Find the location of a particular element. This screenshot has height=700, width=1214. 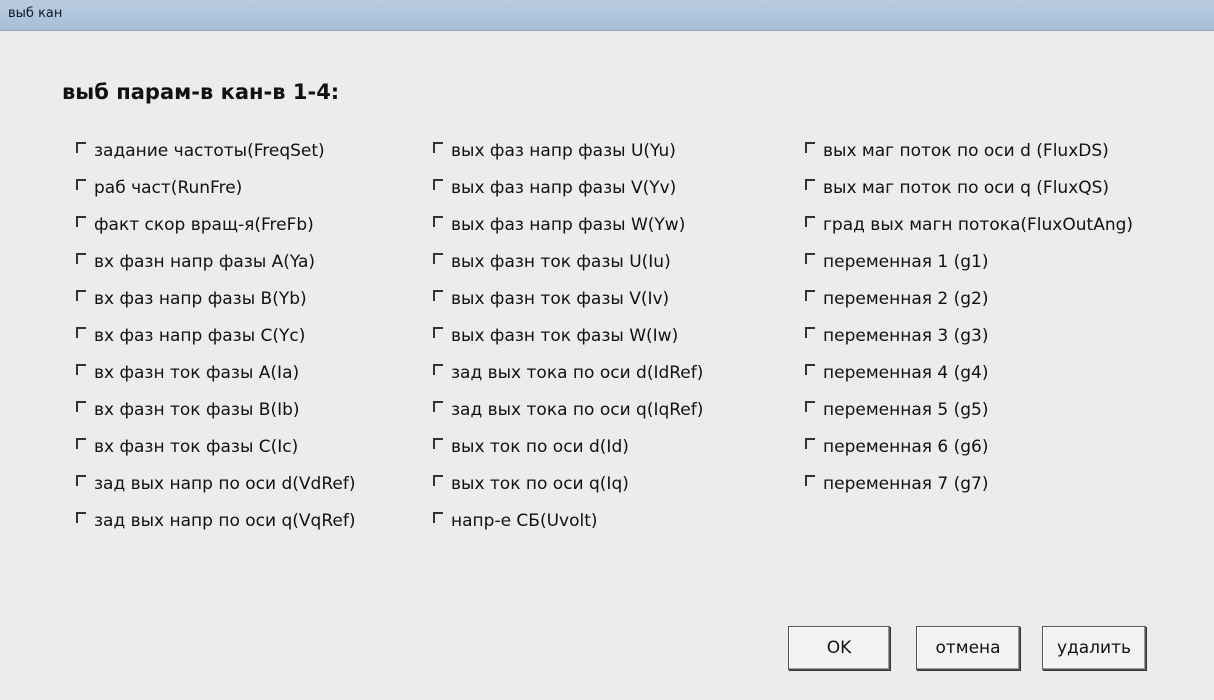

checkbox-label: зад вых напр по оси d(VdRef) is located at coordinates (225, 484).